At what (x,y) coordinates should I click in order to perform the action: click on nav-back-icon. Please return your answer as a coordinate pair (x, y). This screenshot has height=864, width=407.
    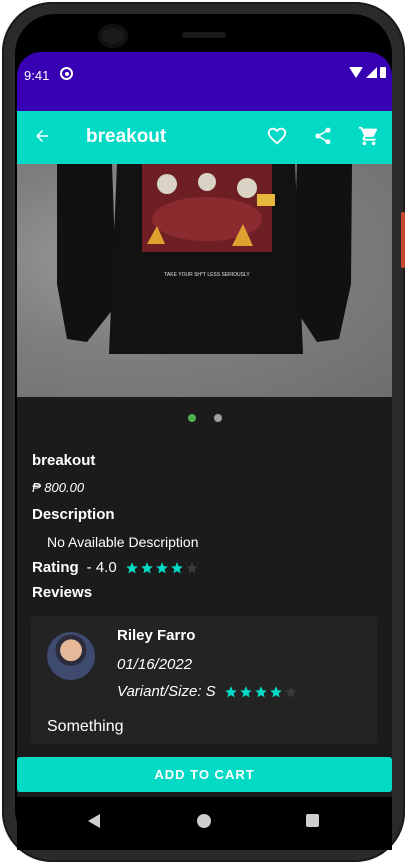
    Looking at the image, I should click on (94, 821).